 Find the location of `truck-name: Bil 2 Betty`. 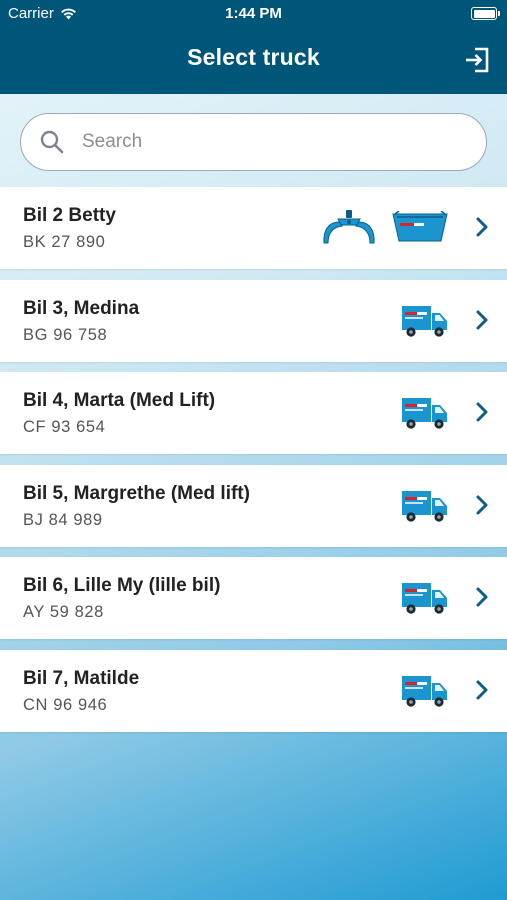

truck-name: Bil 2 Betty is located at coordinates (69, 215).